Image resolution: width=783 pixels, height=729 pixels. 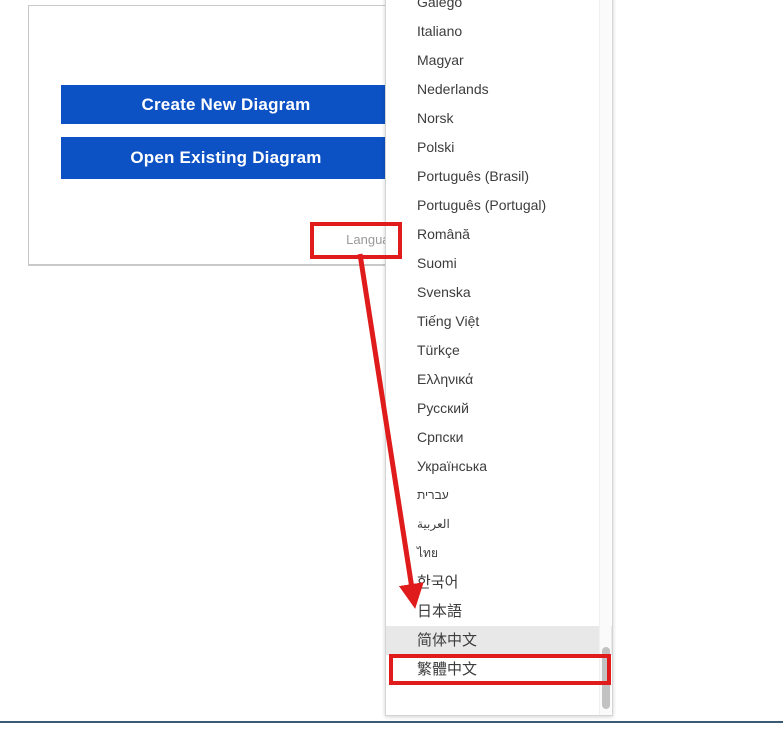 I want to click on language-option: Italiano, so click(x=499, y=31).